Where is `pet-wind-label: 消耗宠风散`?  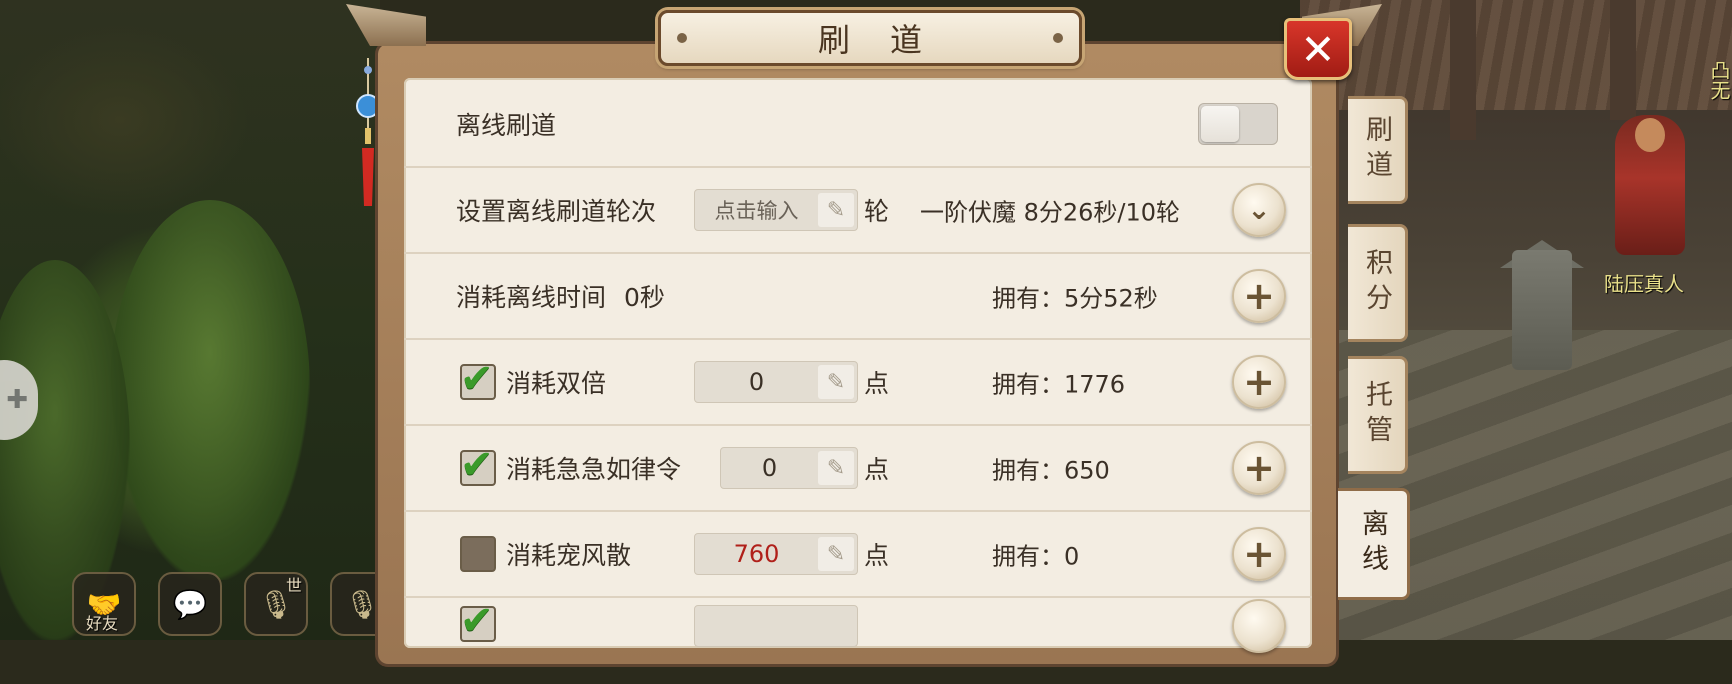
pet-wind-label: 消耗宠风散 is located at coordinates (569, 555).